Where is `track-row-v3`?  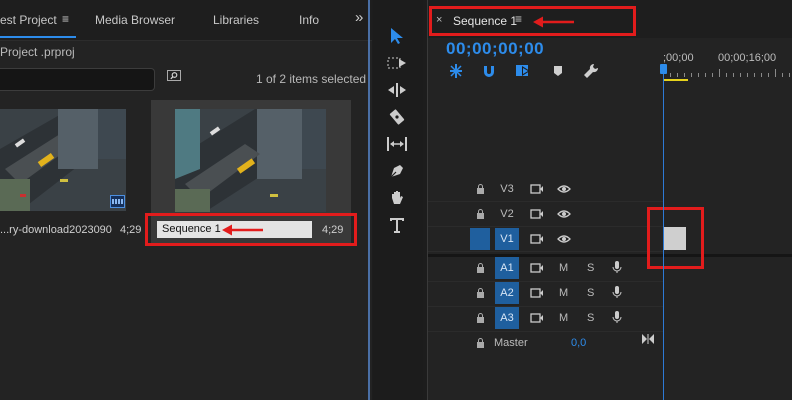
track-row-v3 is located at coordinates (545, 189).